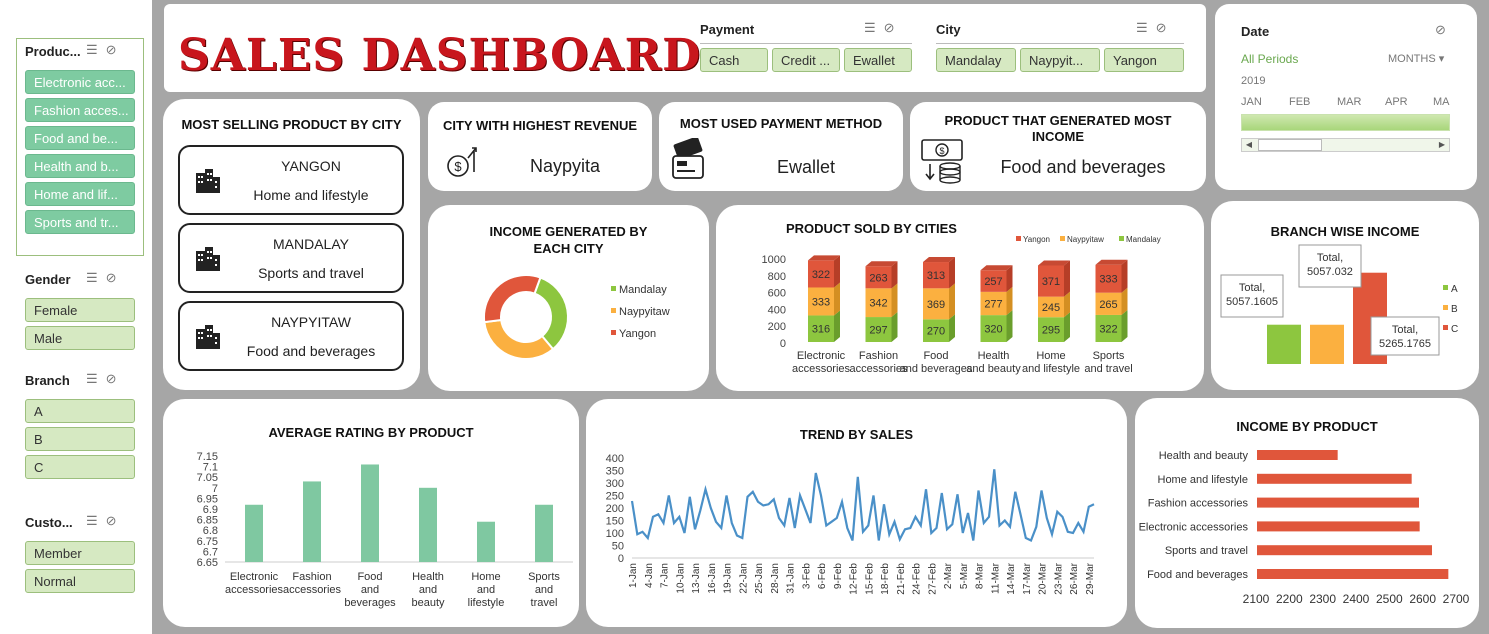  What do you see at coordinates (1108, 329) in the screenshot?
I see `data-label: 322` at bounding box center [1108, 329].